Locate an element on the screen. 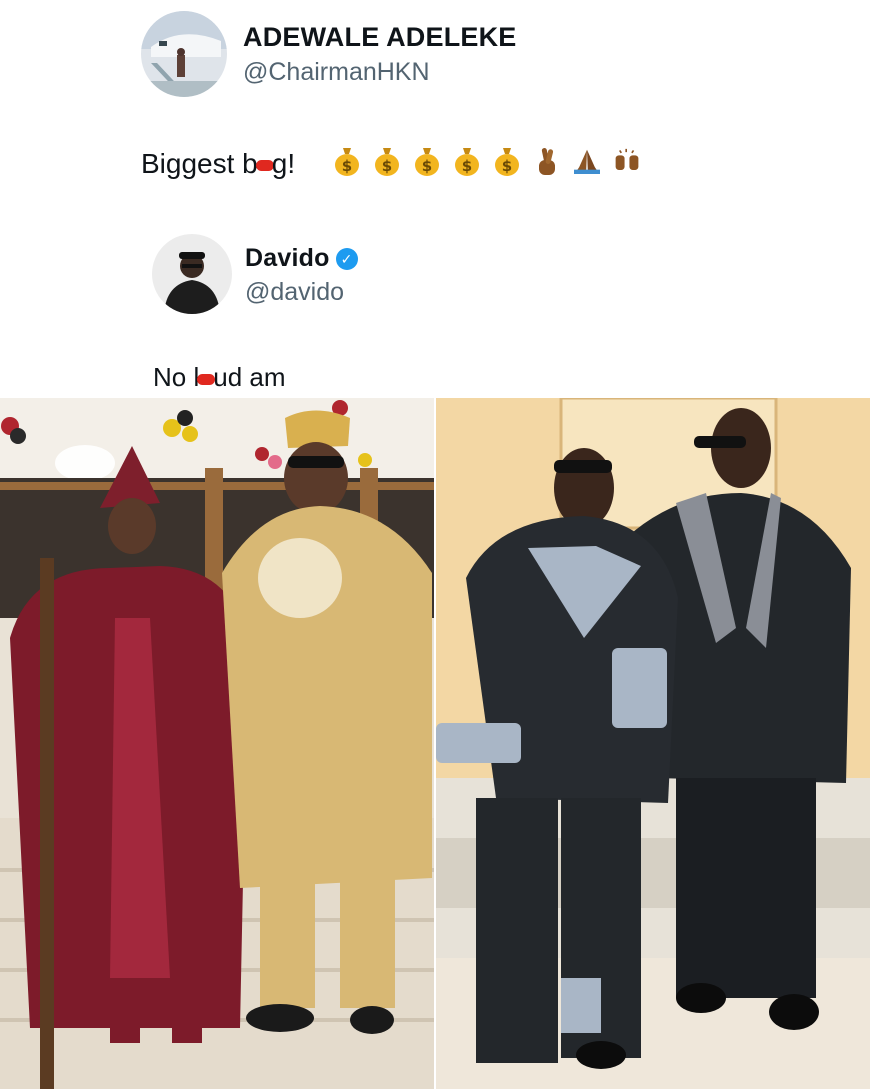  tweet-text-part: ud am is located at coordinates (249, 377).